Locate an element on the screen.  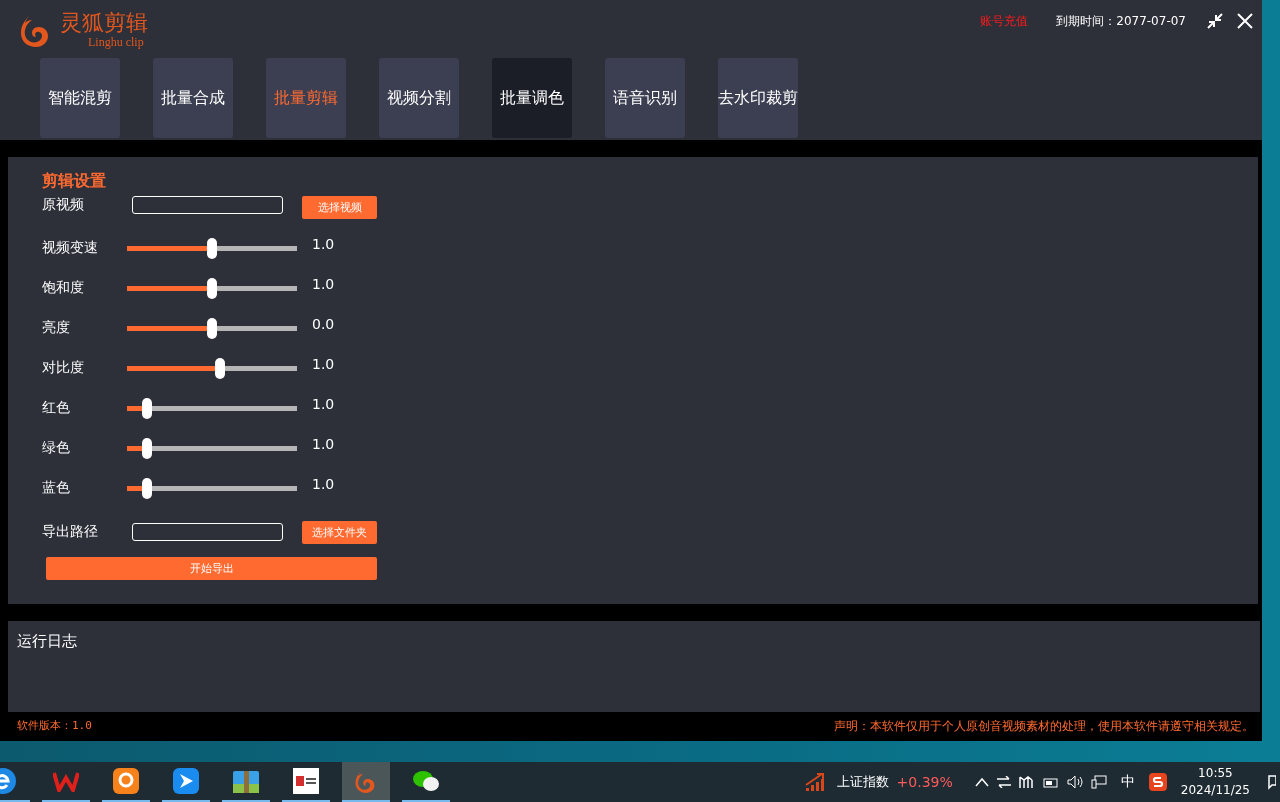
clock-time: 10:55 is located at coordinates (1215, 773).